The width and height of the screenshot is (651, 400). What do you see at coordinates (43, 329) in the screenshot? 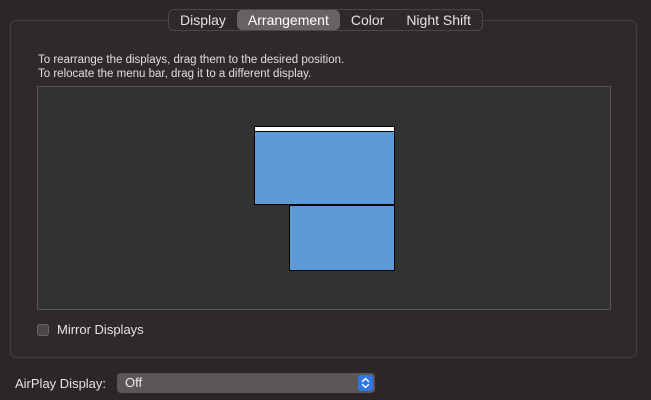
I see `mirror-displays-checkbox` at bounding box center [43, 329].